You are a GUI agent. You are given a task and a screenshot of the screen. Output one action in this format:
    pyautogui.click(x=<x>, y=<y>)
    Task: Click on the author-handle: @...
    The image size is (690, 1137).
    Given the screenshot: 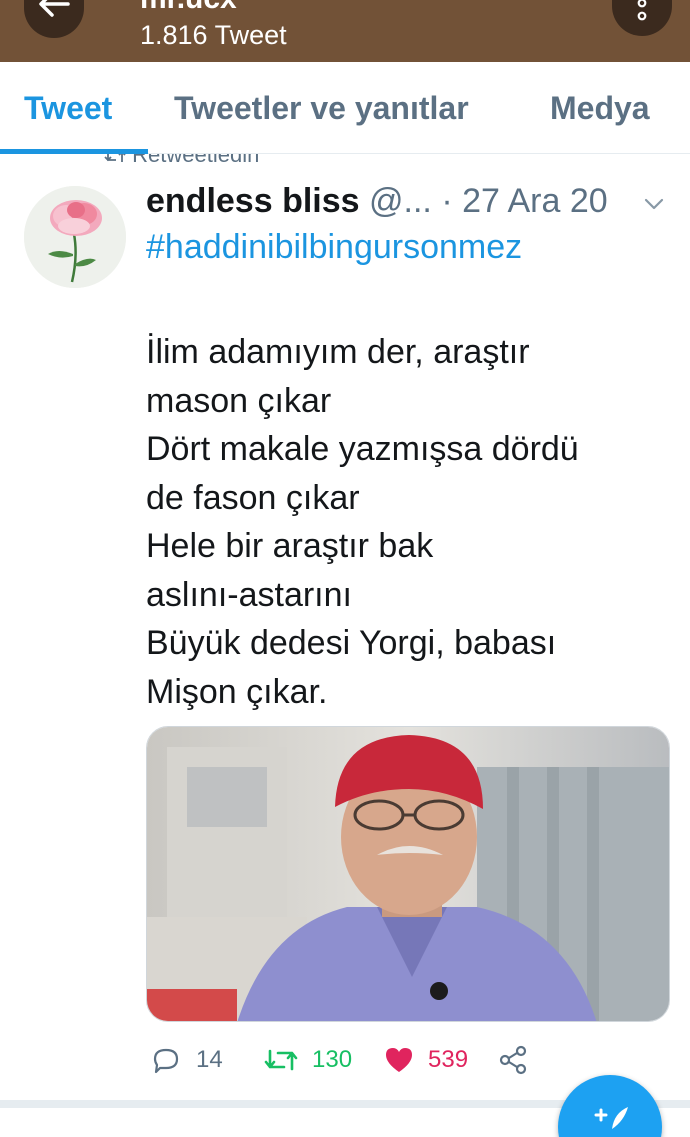 What is the action you would take?
    pyautogui.click(x=400, y=201)
    